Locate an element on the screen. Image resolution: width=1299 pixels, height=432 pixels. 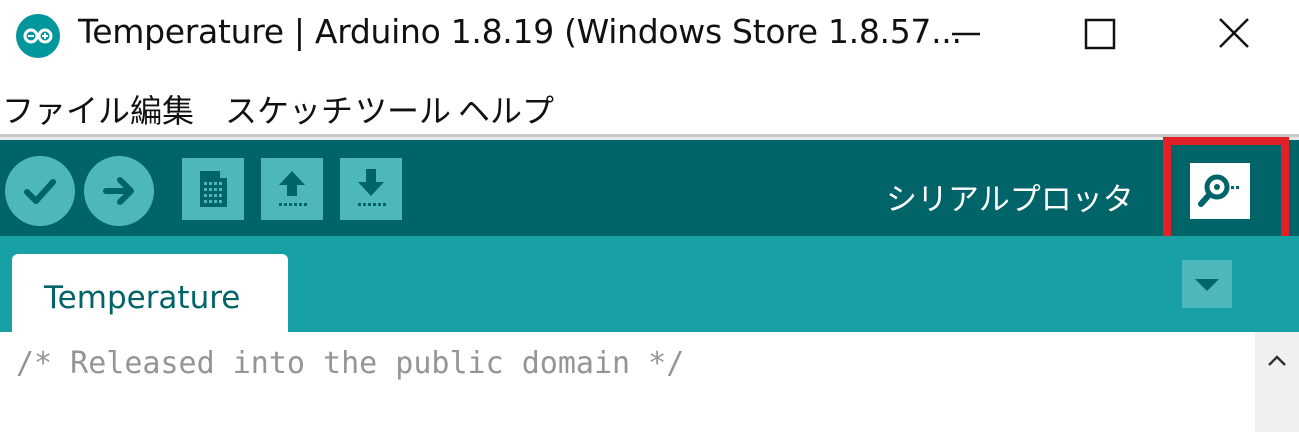
save-sketch-button is located at coordinates (371, 189).